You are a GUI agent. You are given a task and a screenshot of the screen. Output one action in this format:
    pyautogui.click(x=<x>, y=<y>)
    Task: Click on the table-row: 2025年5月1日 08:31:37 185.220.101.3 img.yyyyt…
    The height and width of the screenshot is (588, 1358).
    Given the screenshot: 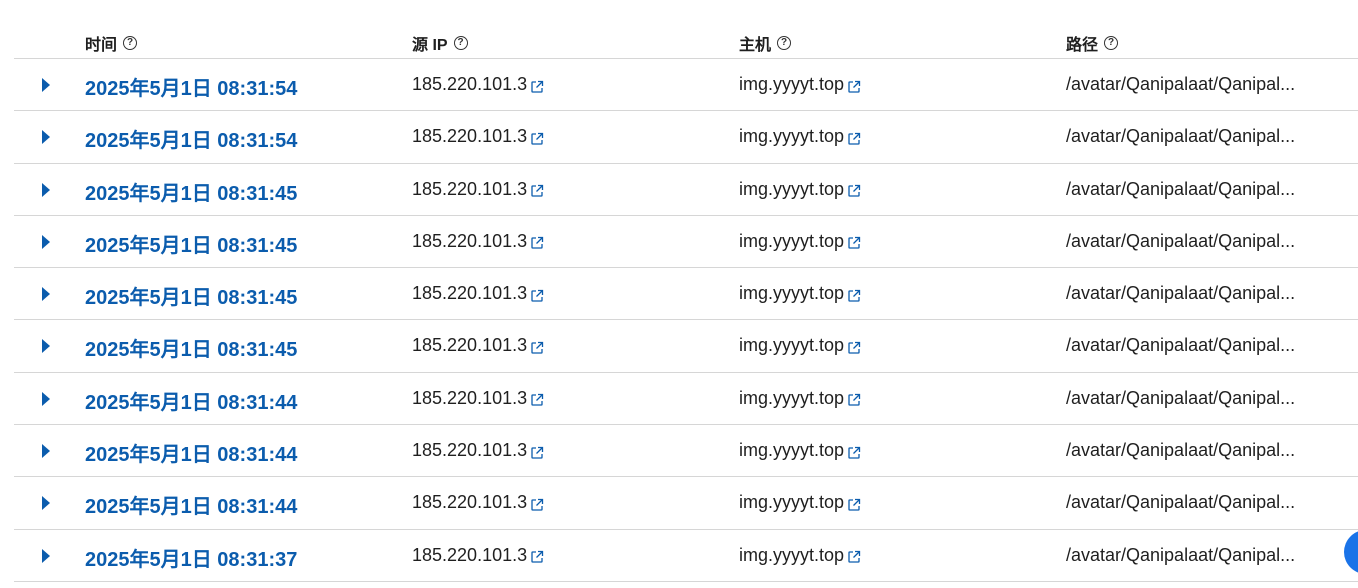 What is the action you would take?
    pyautogui.click(x=686, y=556)
    